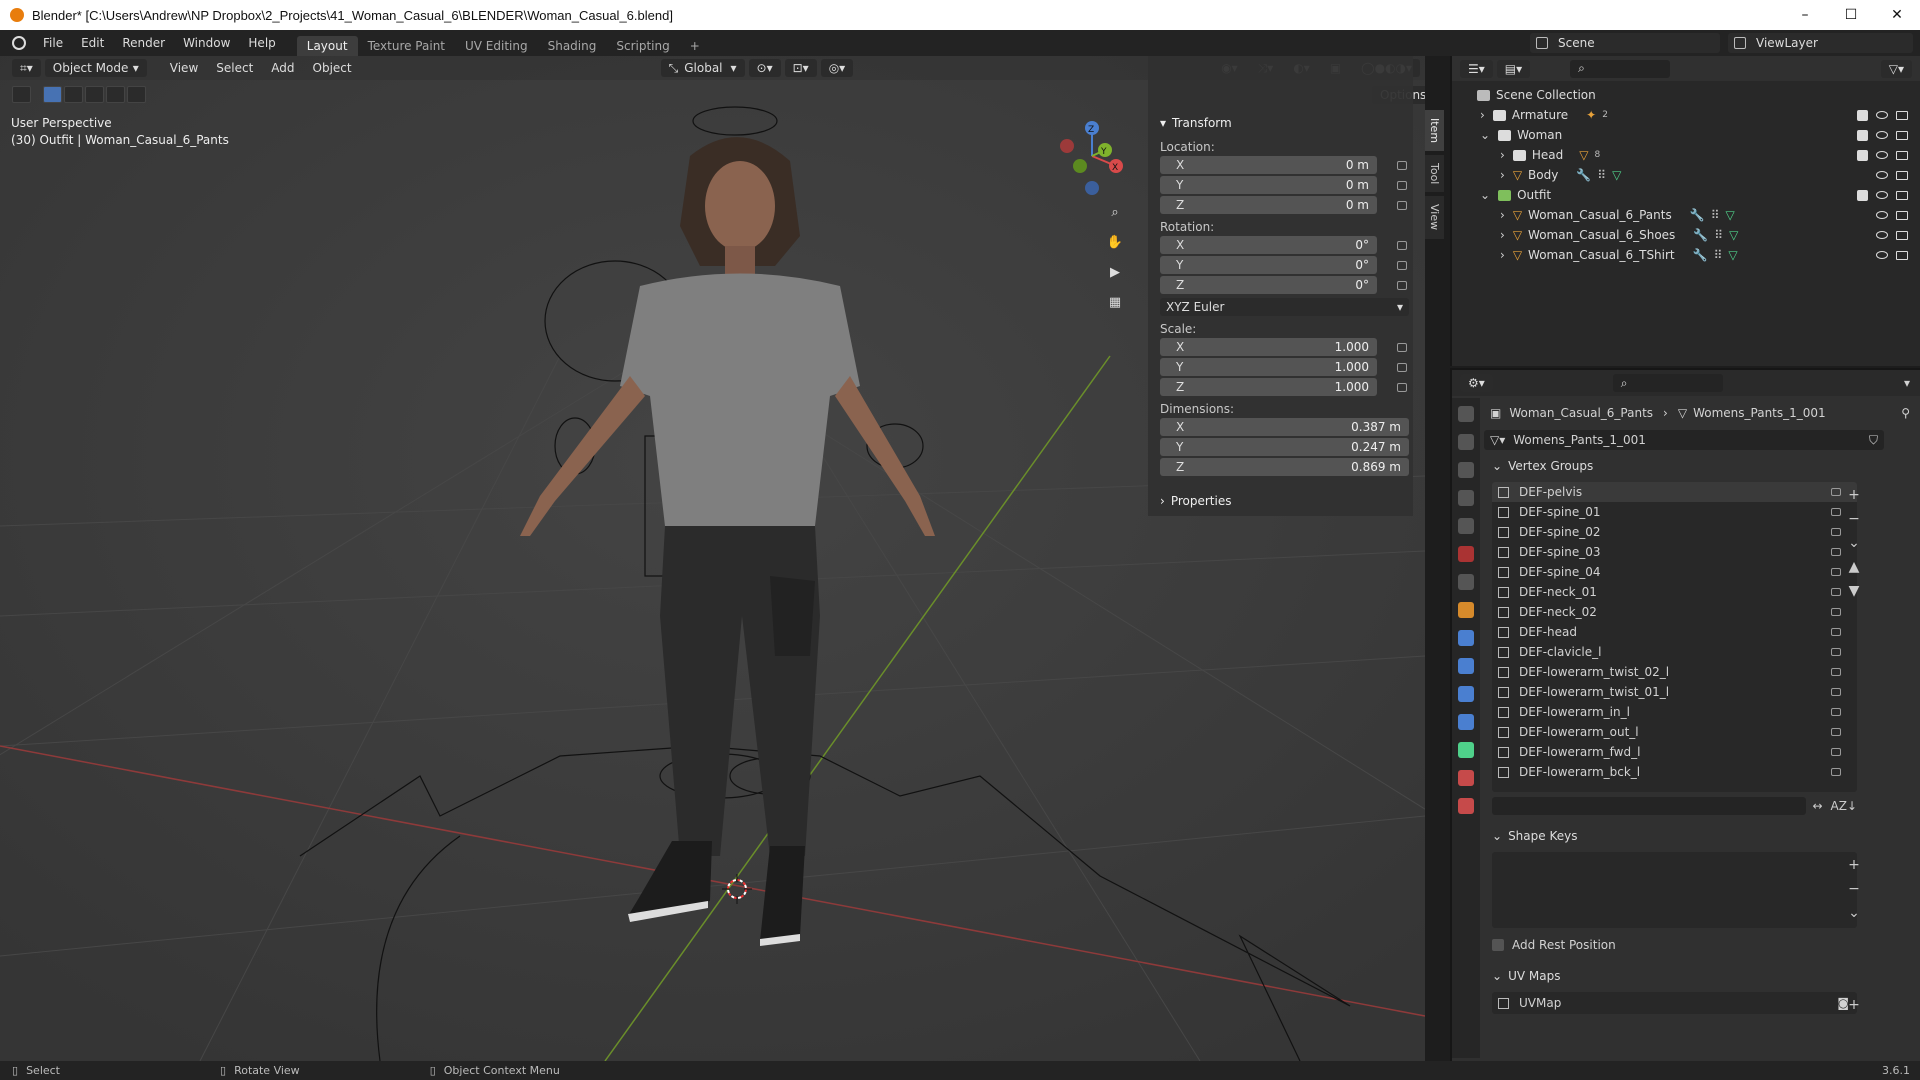 The width and height of the screenshot is (1920, 1080). Describe the element at coordinates (1283, 265) in the screenshot. I see `rotation-y-field: Y 0°` at that location.